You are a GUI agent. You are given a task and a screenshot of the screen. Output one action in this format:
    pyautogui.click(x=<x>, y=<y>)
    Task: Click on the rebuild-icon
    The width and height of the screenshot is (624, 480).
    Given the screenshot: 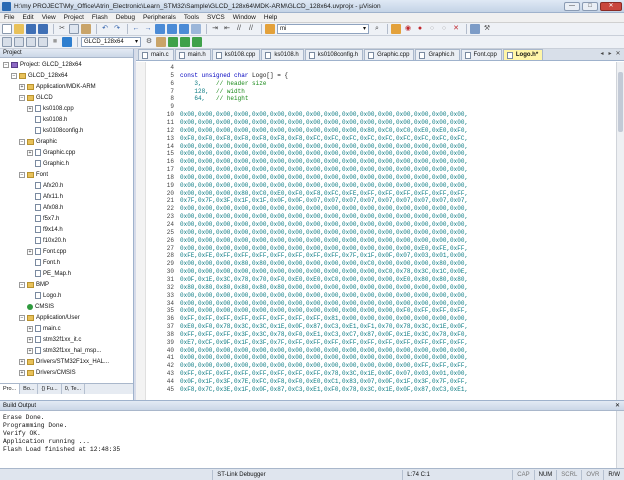 What is the action you would take?
    pyautogui.click(x=31, y=42)
    